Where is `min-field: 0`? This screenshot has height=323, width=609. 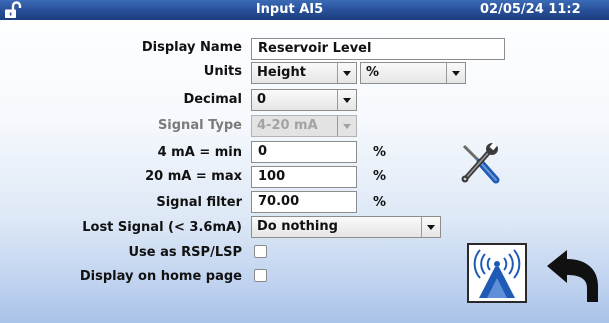 min-field: 0 is located at coordinates (304, 152).